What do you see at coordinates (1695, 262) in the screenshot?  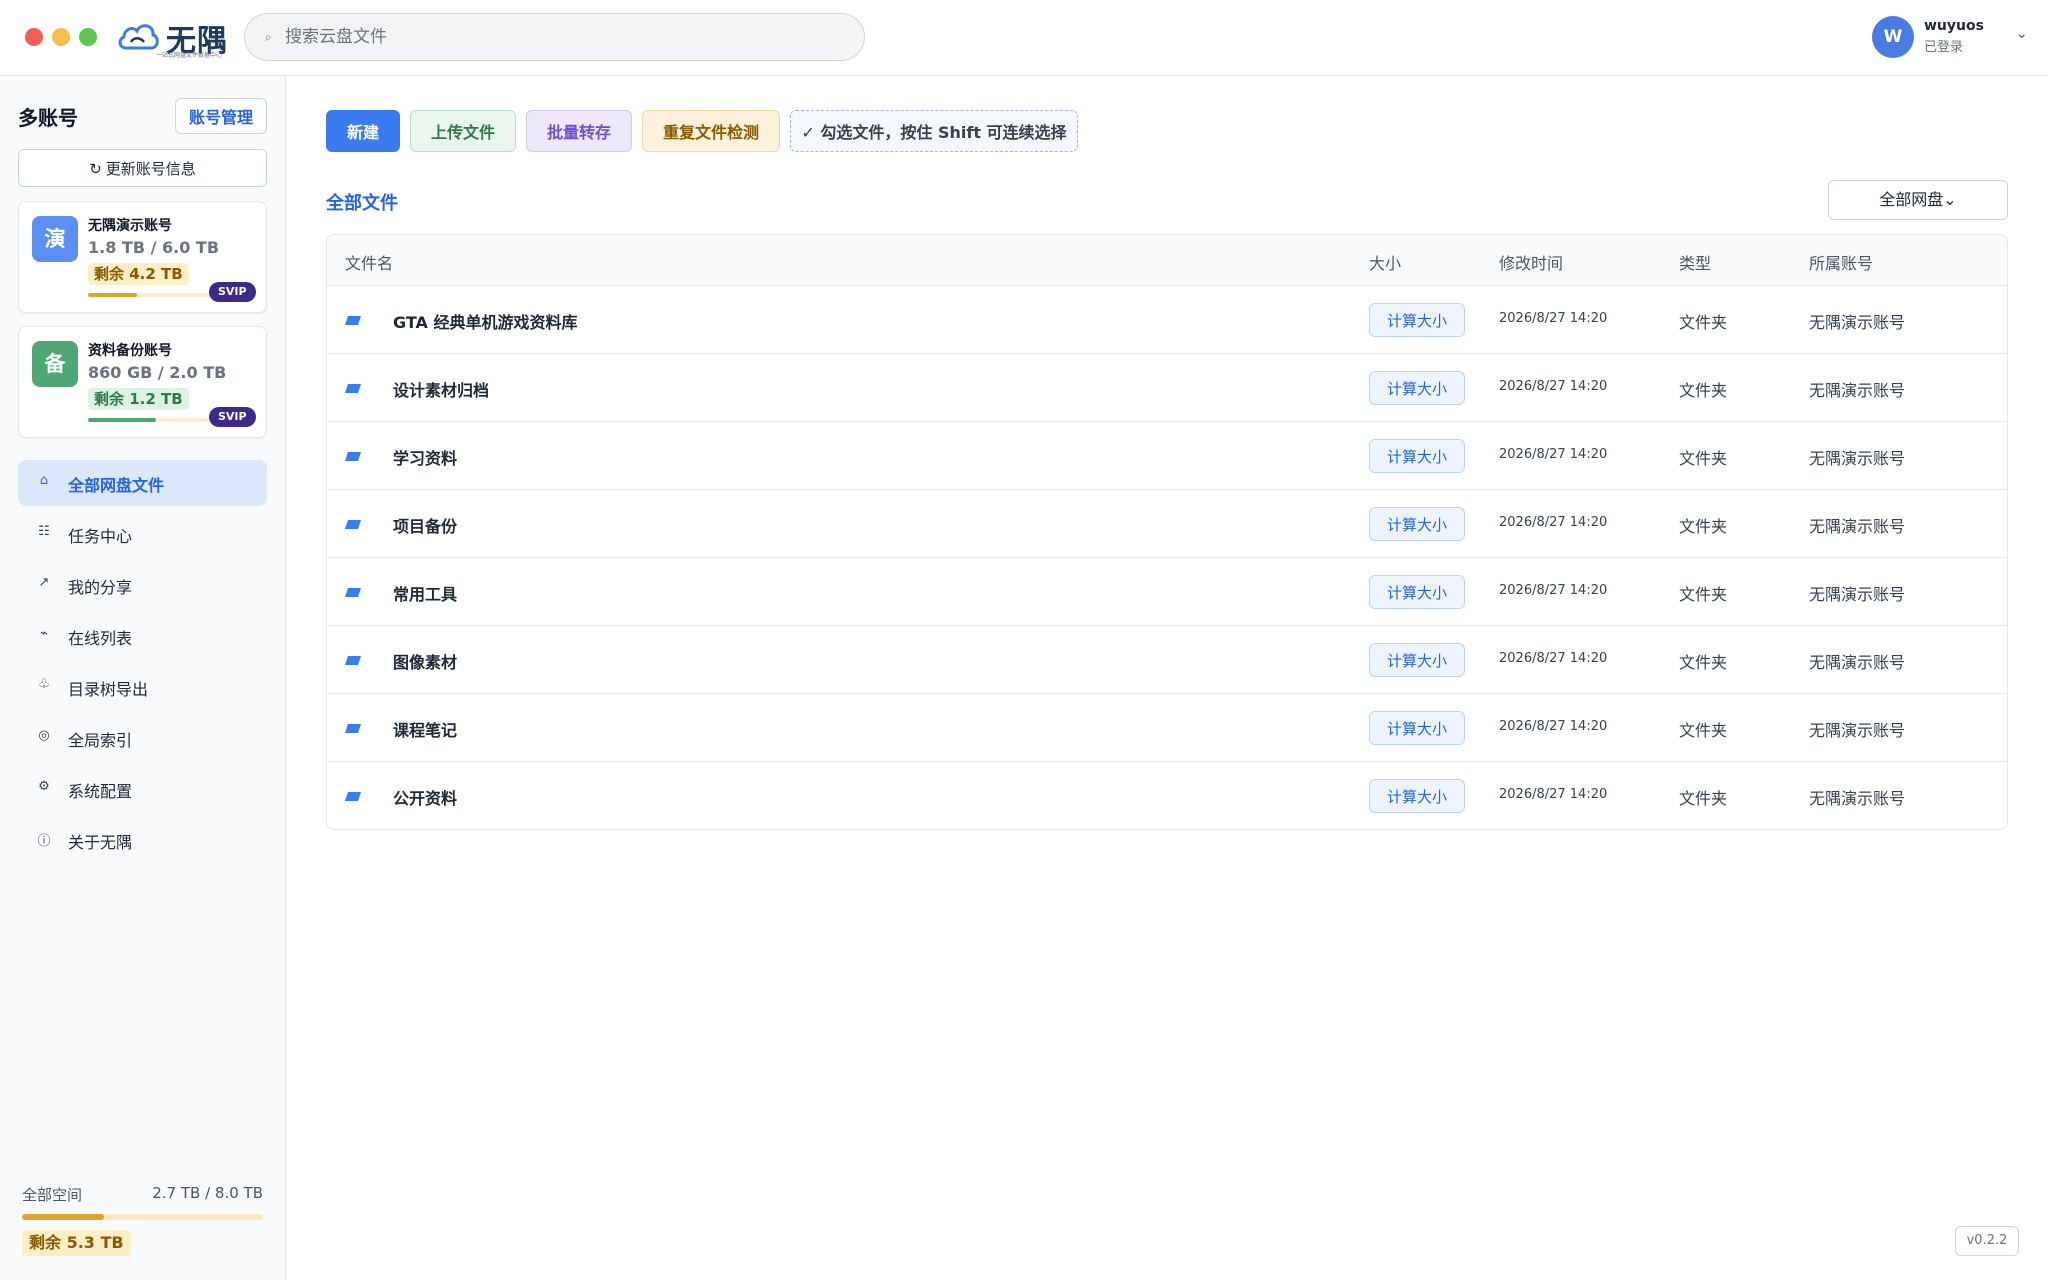 I see `column-header-type: 类型` at bounding box center [1695, 262].